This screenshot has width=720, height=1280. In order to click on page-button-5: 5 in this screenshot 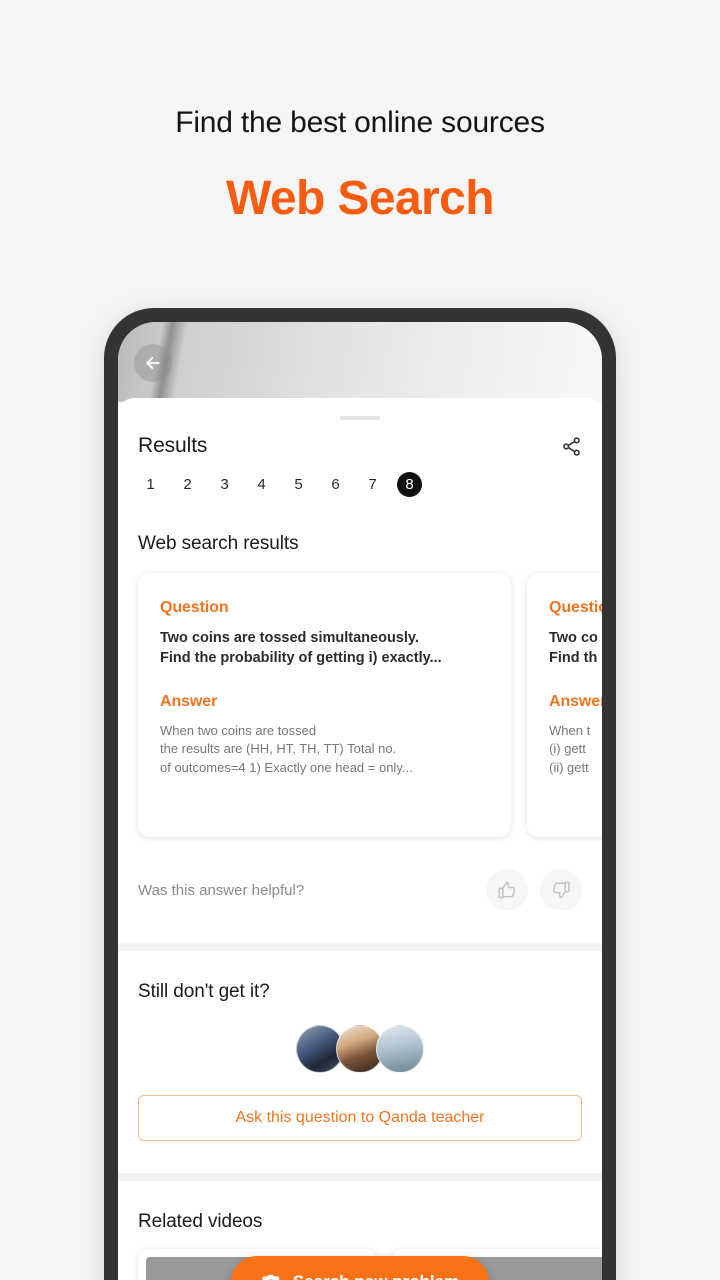, I will do `click(298, 484)`.